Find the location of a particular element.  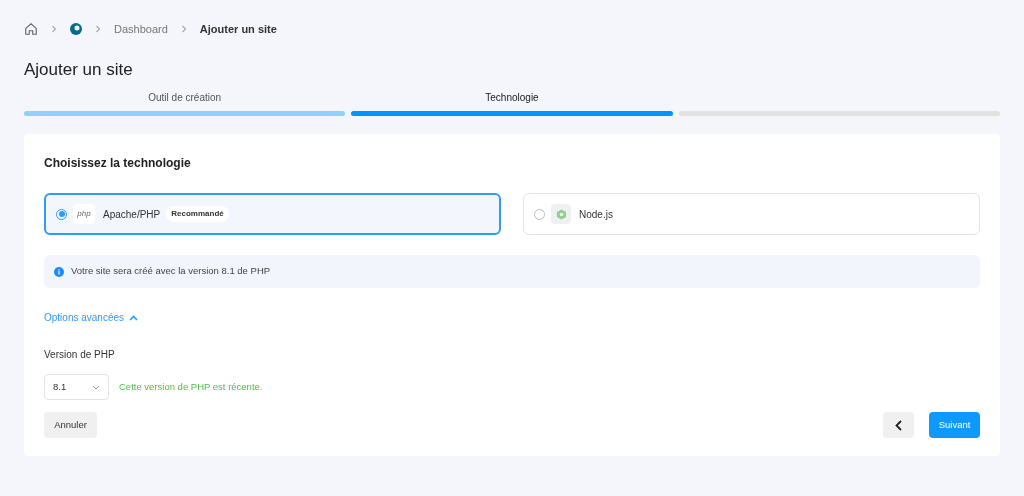

breadcrumb-link: Dashboard is located at coordinates (141, 29).